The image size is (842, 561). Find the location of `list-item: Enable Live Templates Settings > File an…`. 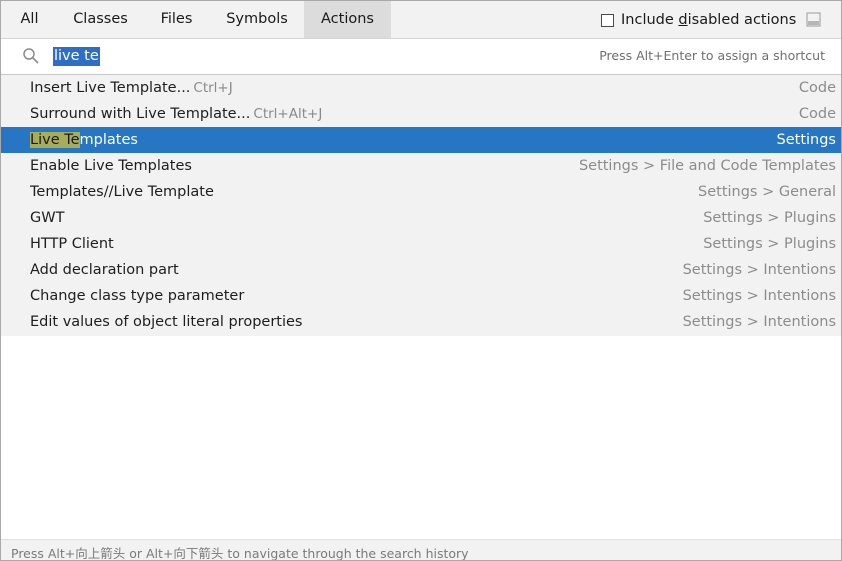

list-item: Enable Live Templates Settings > File an… is located at coordinates (421, 166).